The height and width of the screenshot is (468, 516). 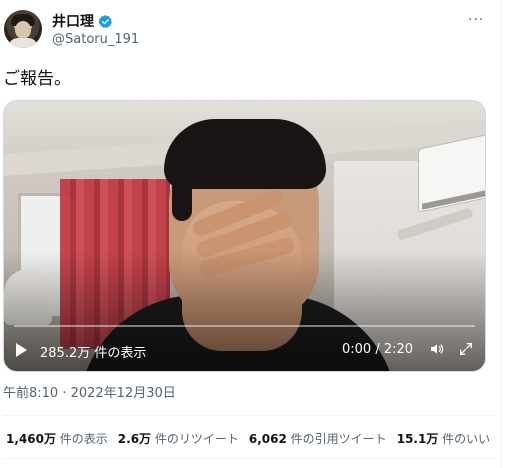 I want to click on scrollbar-area, so click(x=508, y=234).